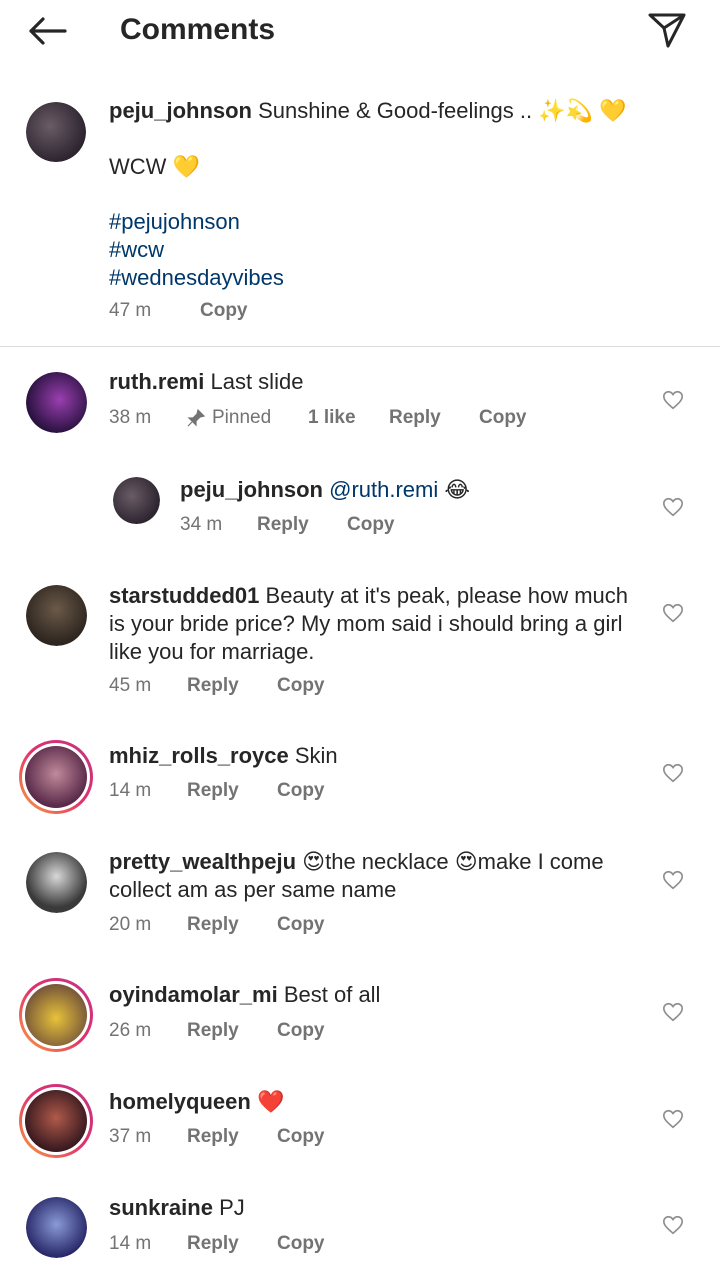  Describe the element at coordinates (161, 1207) in the screenshot. I see `comment-username: sunkraine` at that location.